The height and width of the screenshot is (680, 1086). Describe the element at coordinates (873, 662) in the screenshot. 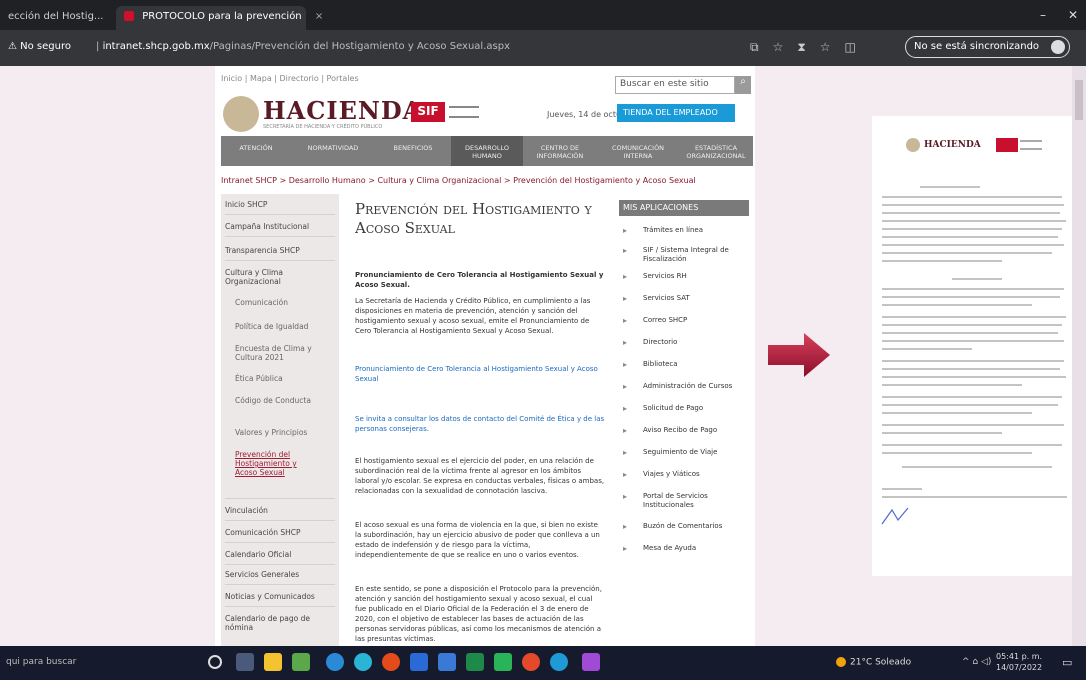

I see `weather-widget: 21°C Soleado` at that location.